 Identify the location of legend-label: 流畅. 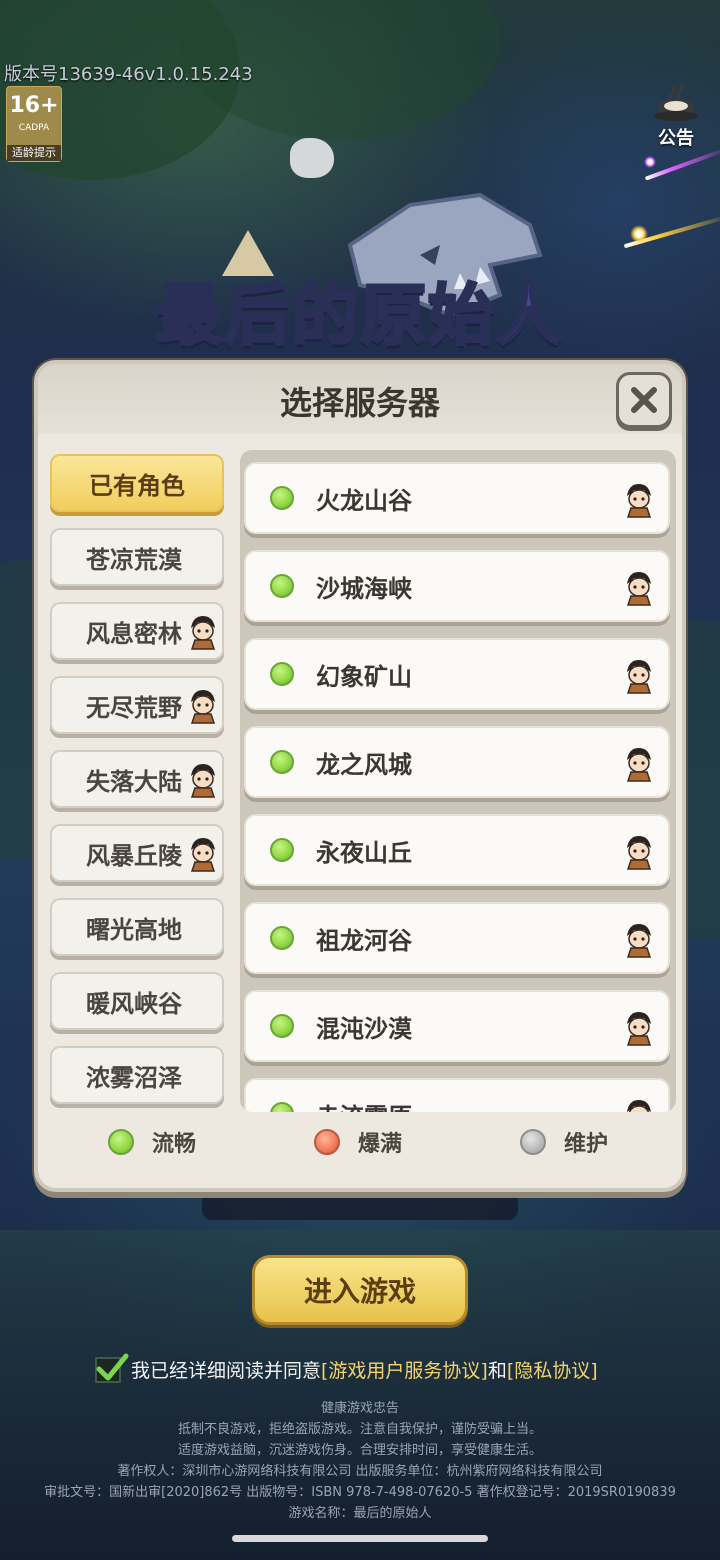
(174, 1144).